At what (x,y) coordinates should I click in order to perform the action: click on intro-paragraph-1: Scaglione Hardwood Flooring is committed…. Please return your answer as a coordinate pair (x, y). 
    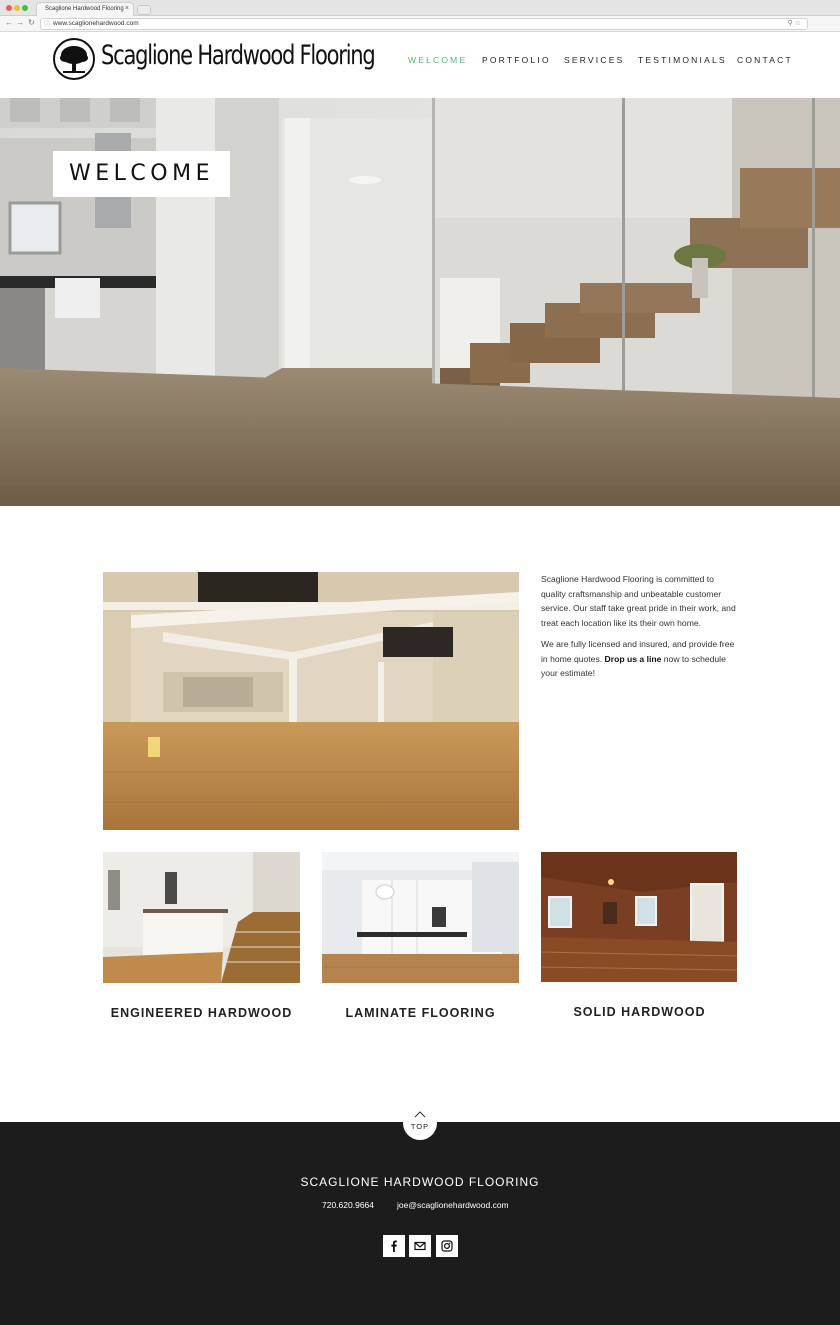
    Looking at the image, I should click on (638, 601).